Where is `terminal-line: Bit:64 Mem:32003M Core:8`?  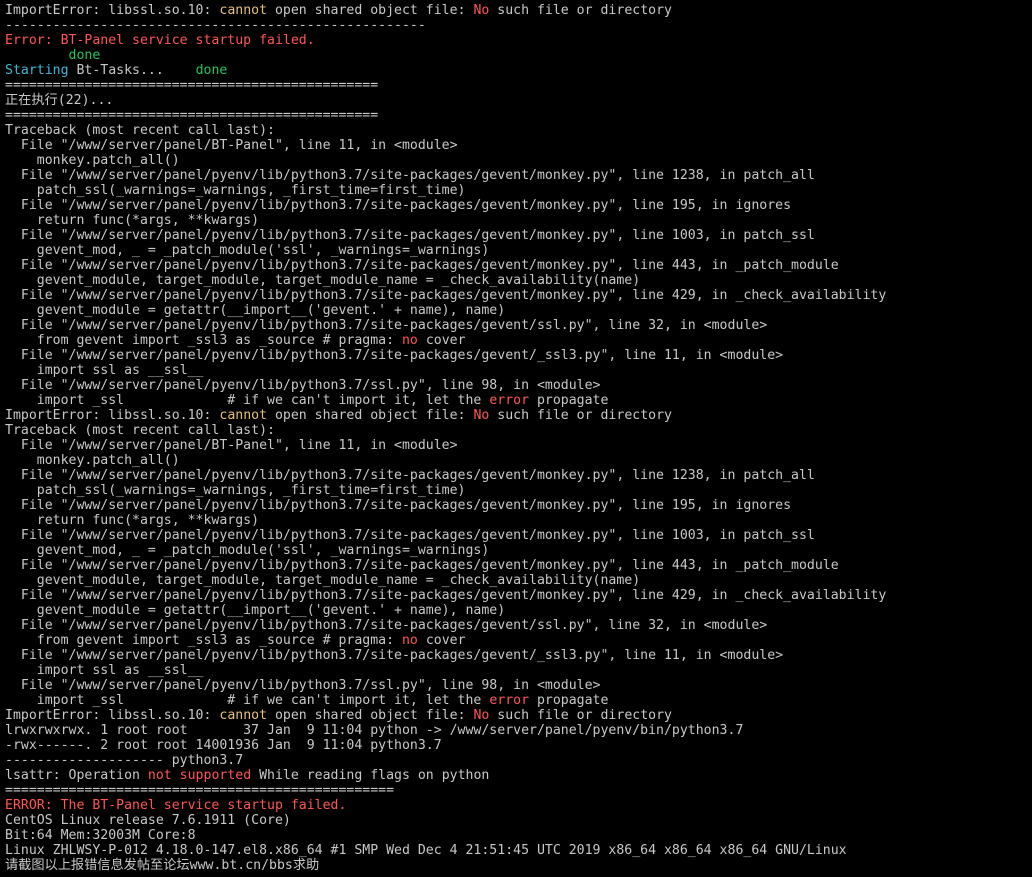
terminal-line: Bit:64 Mem:32003M Core:8 is located at coordinates (518, 835).